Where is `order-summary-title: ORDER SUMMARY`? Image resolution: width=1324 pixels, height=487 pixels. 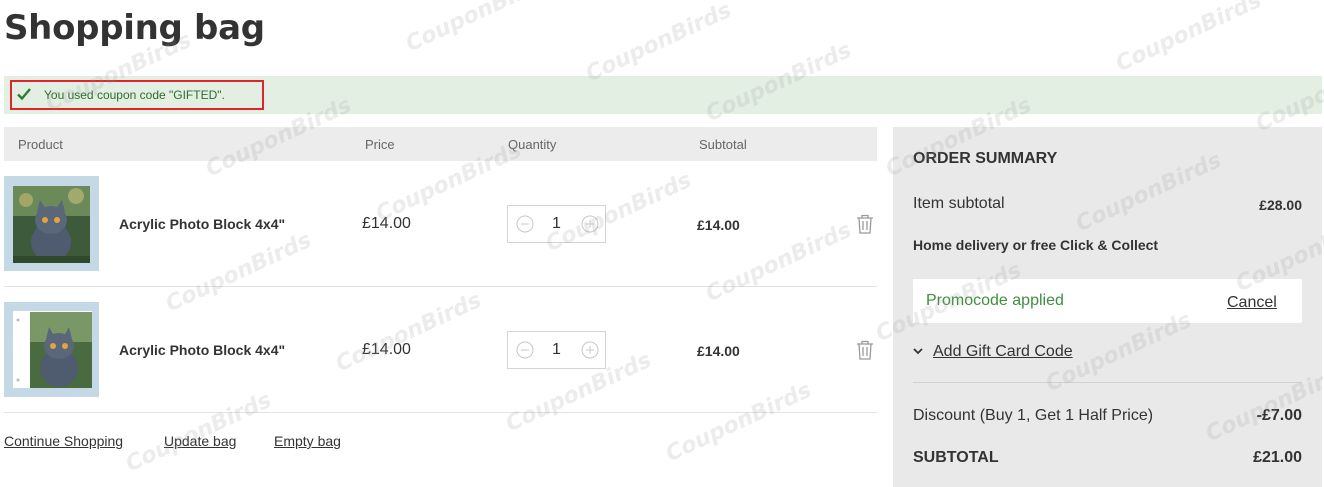
order-summary-title: ORDER SUMMARY is located at coordinates (985, 158).